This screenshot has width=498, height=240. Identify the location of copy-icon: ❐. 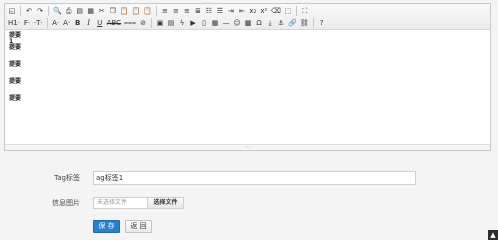
(113, 11).